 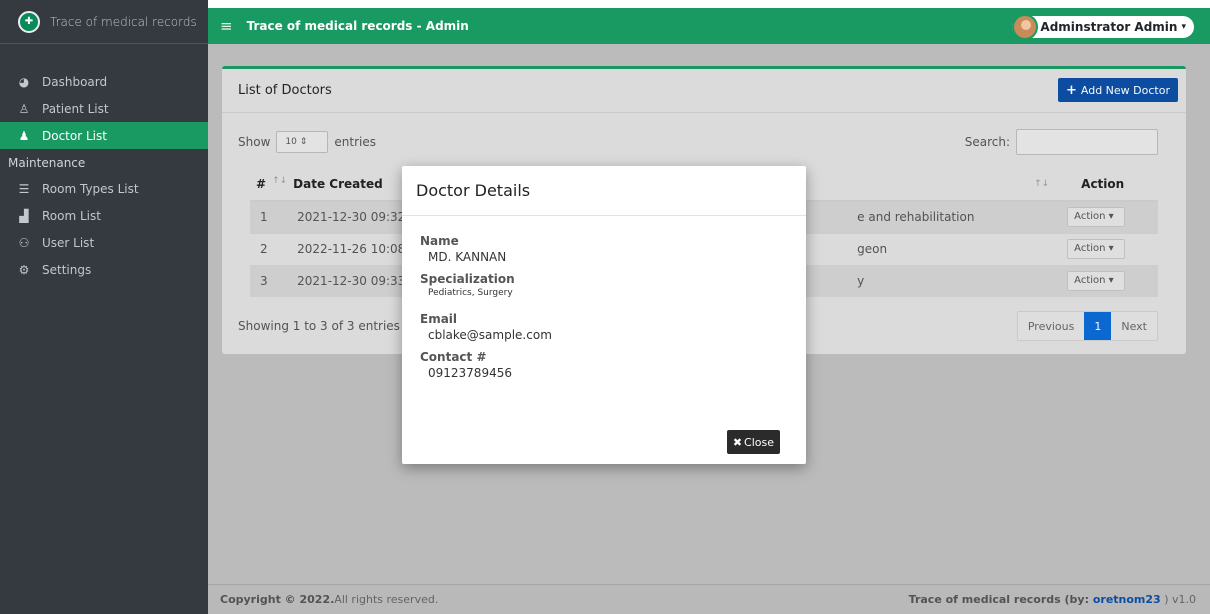 I want to click on sidebar-item-label: Settings, so click(x=67, y=269).